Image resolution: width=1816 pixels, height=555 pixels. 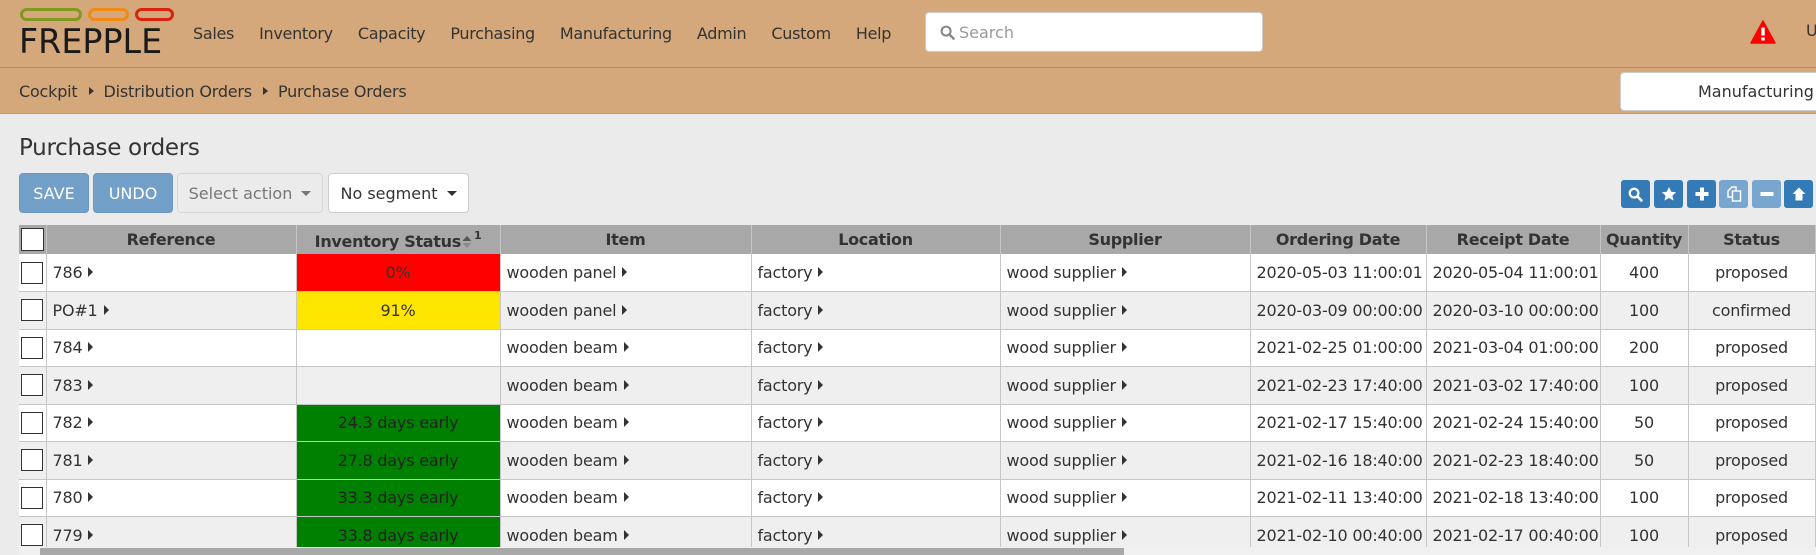 I want to click on cell-ordering-date: 2020-03-09 00:00:00, so click(x=1338, y=310).